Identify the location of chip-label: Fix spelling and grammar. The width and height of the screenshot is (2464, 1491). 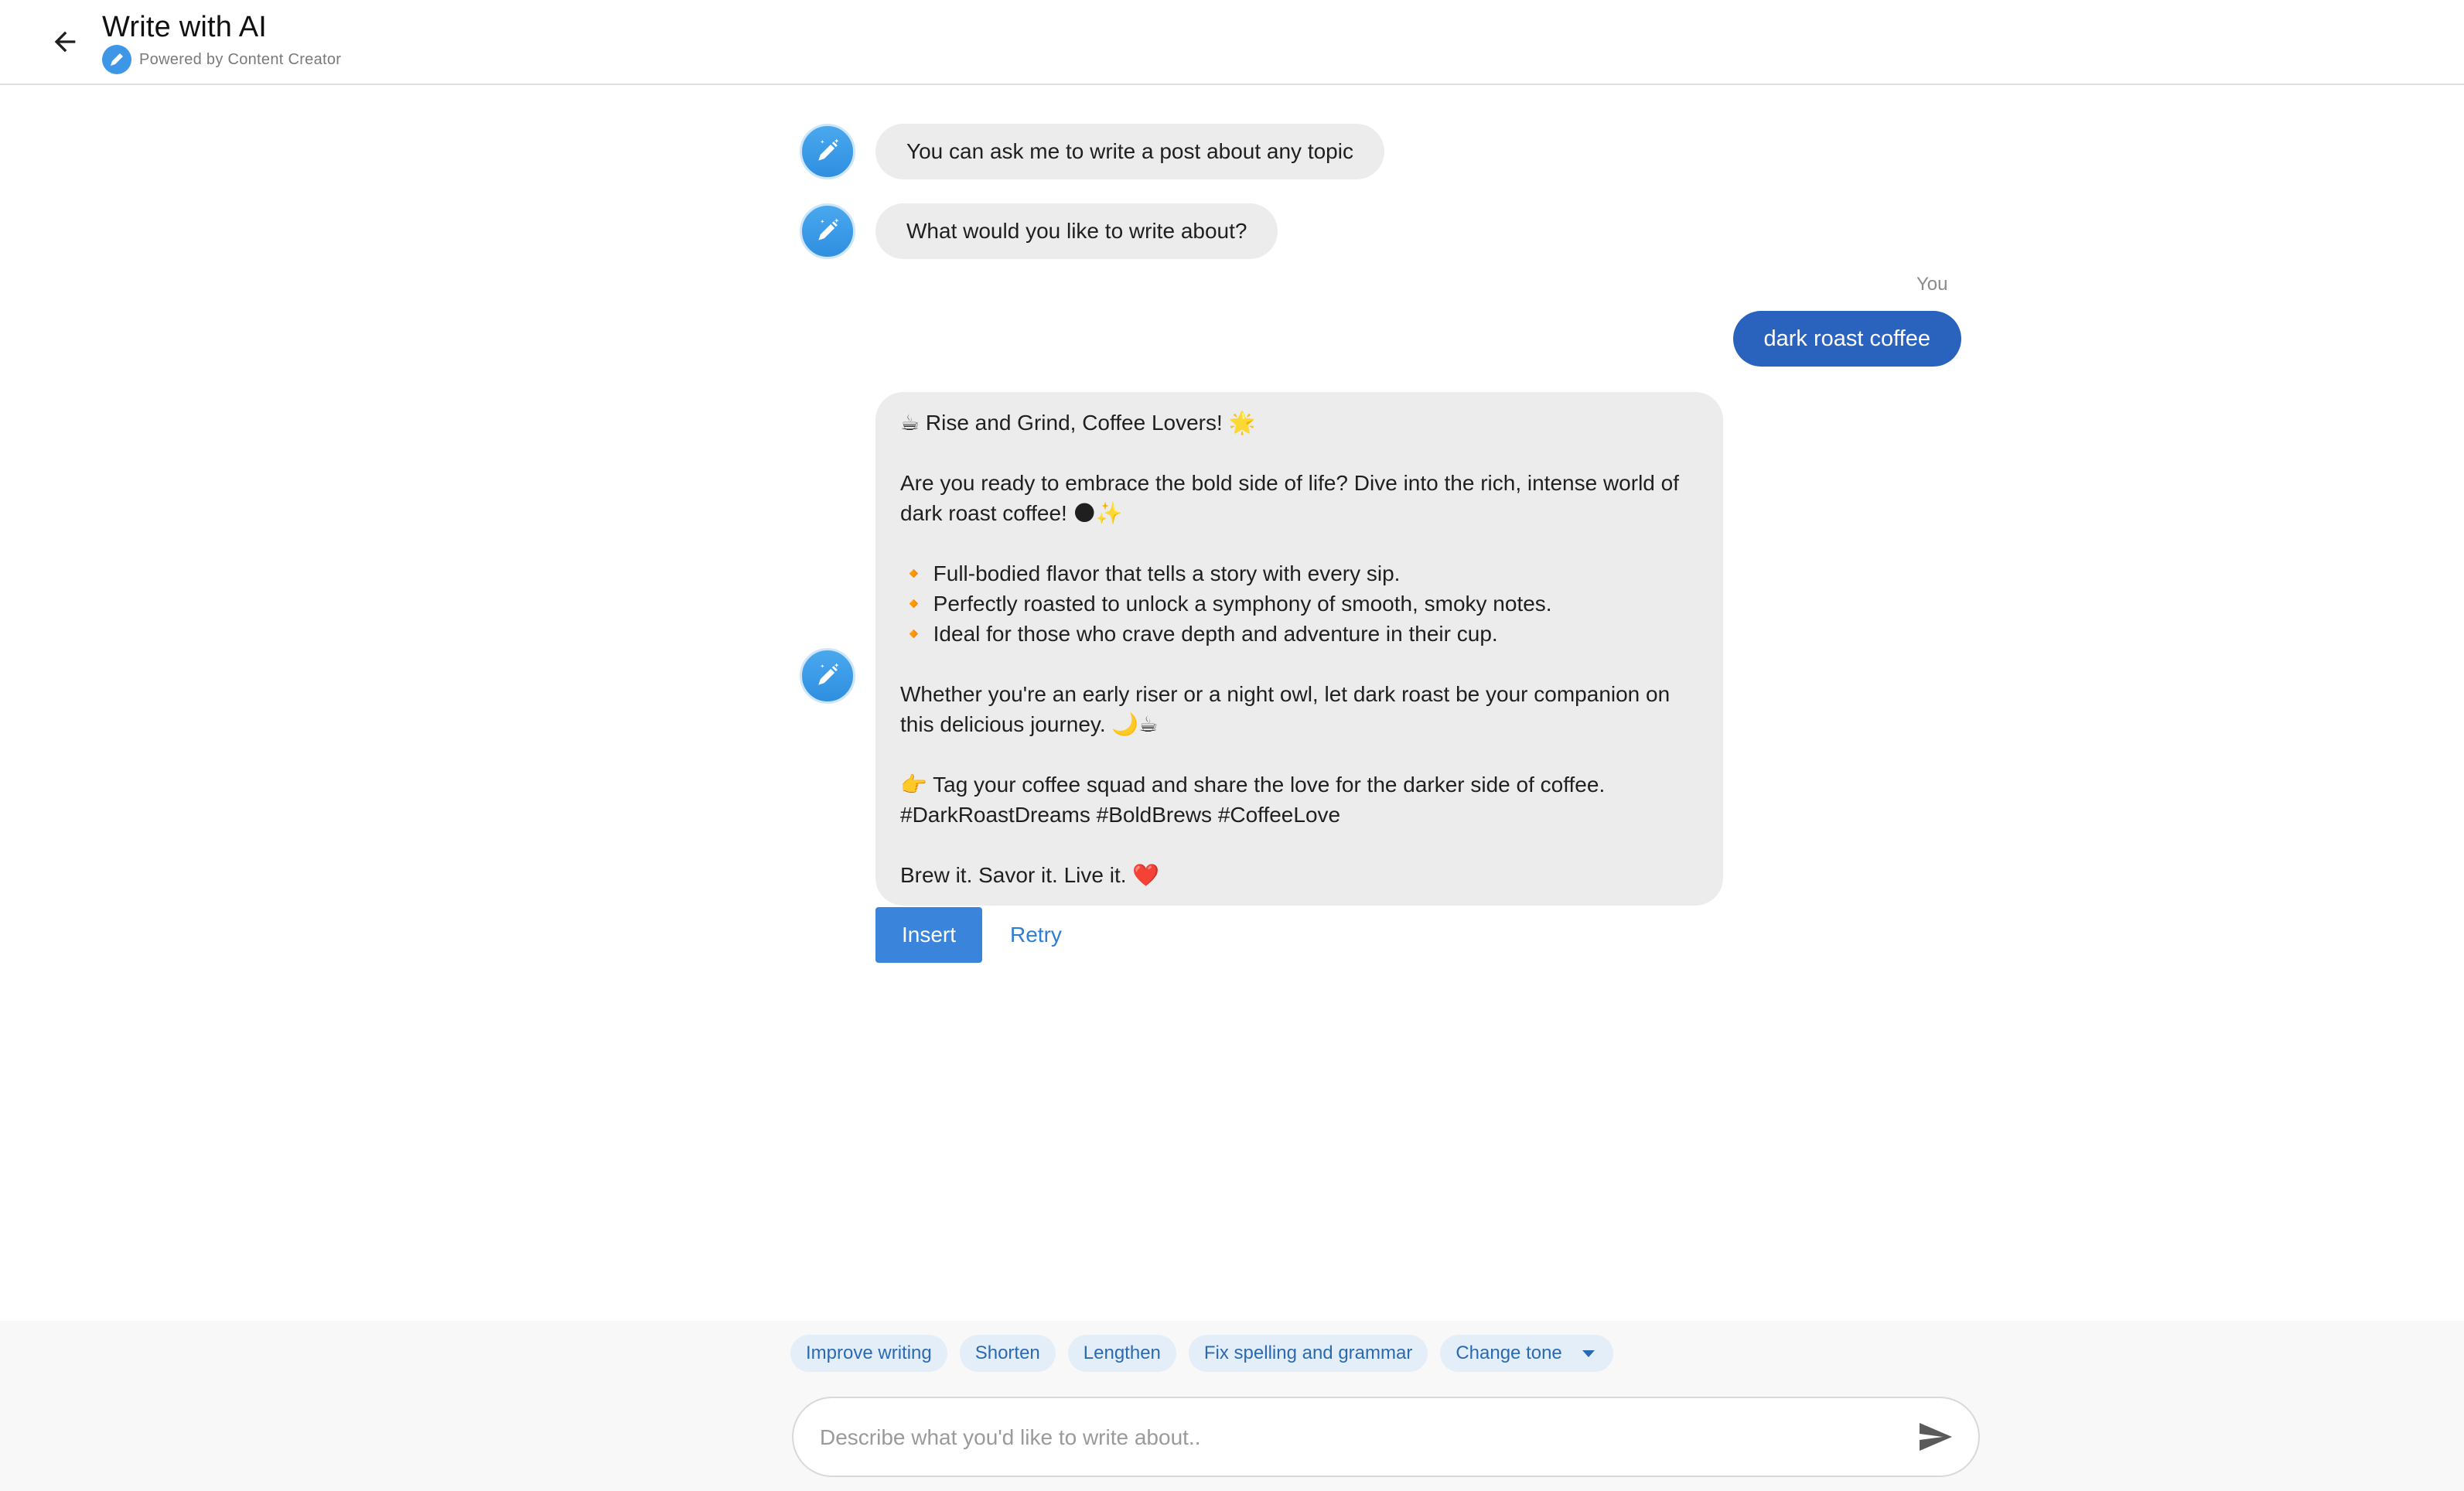
(1308, 1353).